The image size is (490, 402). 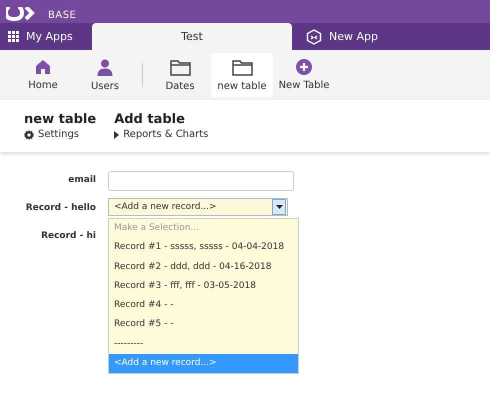 I want to click on page-title: new table, so click(x=60, y=119).